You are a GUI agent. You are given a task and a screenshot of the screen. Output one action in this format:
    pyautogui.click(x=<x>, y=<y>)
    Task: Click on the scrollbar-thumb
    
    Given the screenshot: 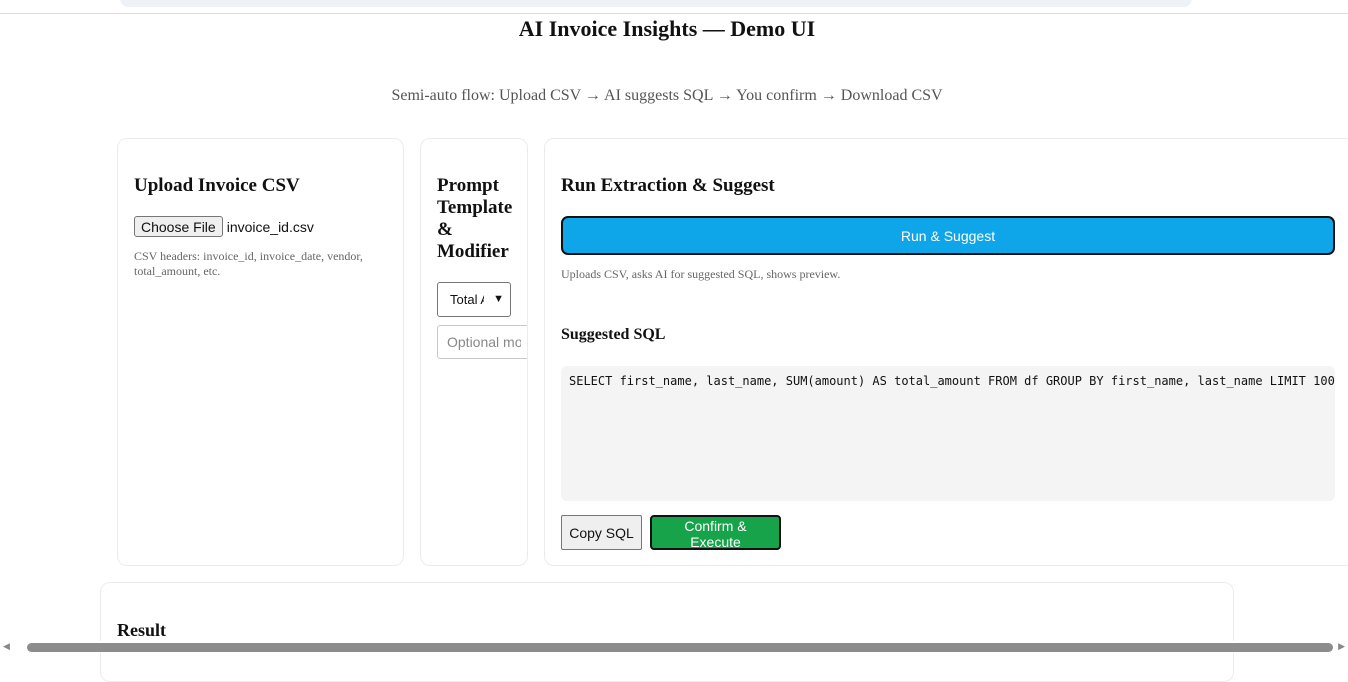 What is the action you would take?
    pyautogui.click(x=680, y=647)
    